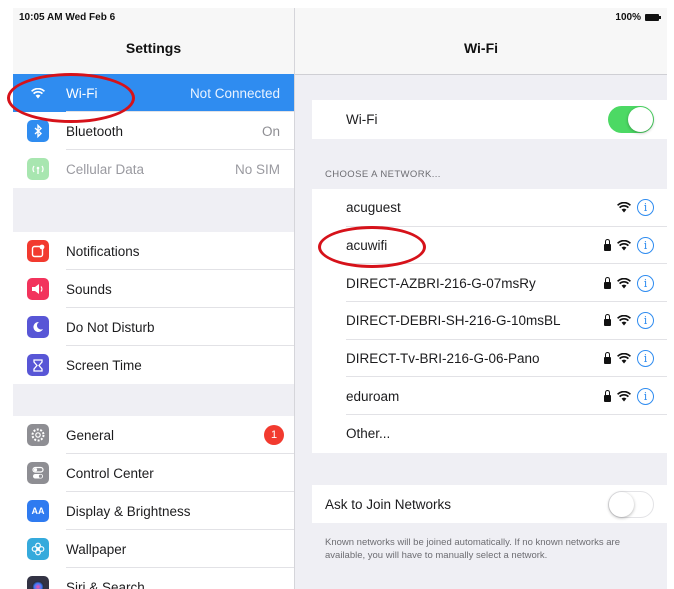 This screenshot has height=589, width=674. I want to click on settings-item-value: On, so click(270, 131).